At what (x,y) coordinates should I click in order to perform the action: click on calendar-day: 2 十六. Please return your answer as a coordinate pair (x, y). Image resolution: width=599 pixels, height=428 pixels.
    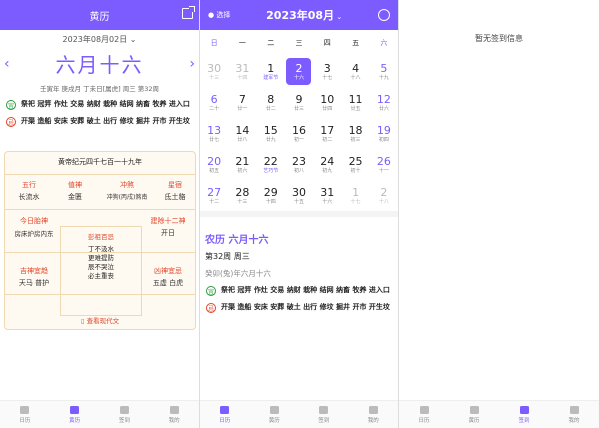
    Looking at the image, I should click on (299, 71).